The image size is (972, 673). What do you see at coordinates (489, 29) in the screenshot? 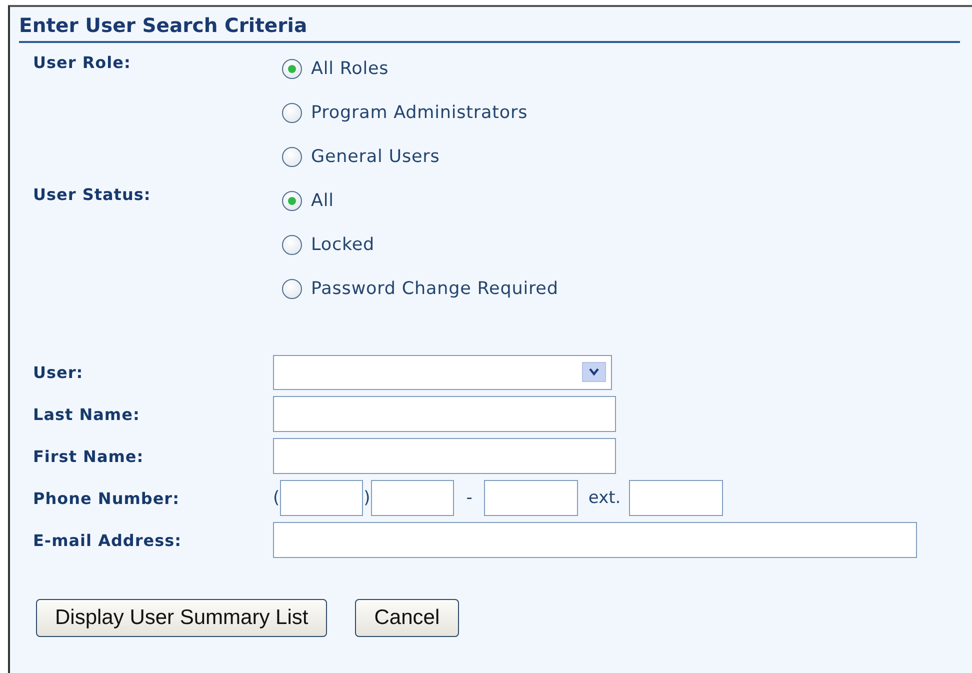
I see `form-title: Enter User Search Criteria` at bounding box center [489, 29].